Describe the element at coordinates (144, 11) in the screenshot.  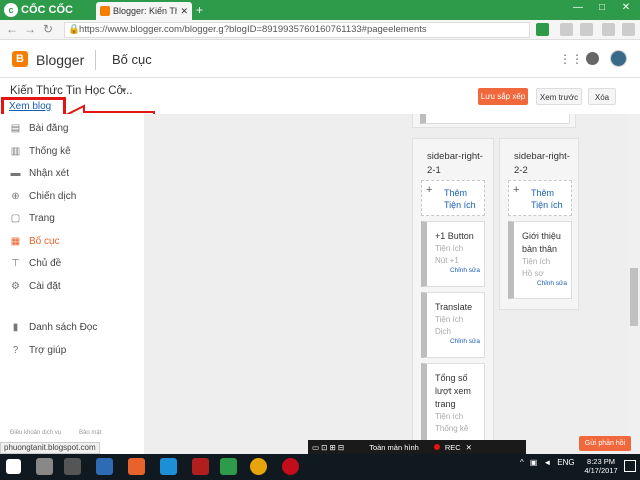
I see `browser-tab: Blogger: Kiến Thức Tin Họ✕` at that location.